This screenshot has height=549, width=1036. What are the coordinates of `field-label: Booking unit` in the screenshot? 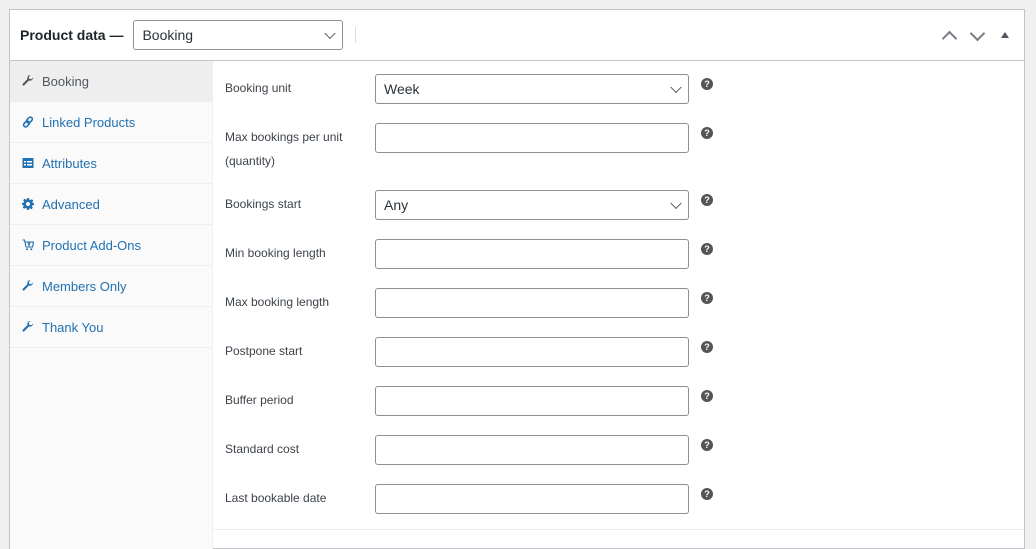 It's located at (258, 88).